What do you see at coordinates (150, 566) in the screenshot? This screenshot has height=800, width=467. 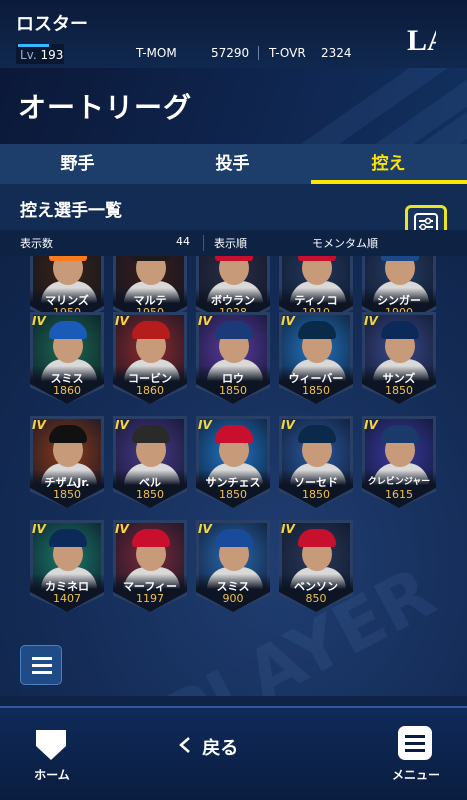 I see `player-card: IV マーフィー 1197` at bounding box center [150, 566].